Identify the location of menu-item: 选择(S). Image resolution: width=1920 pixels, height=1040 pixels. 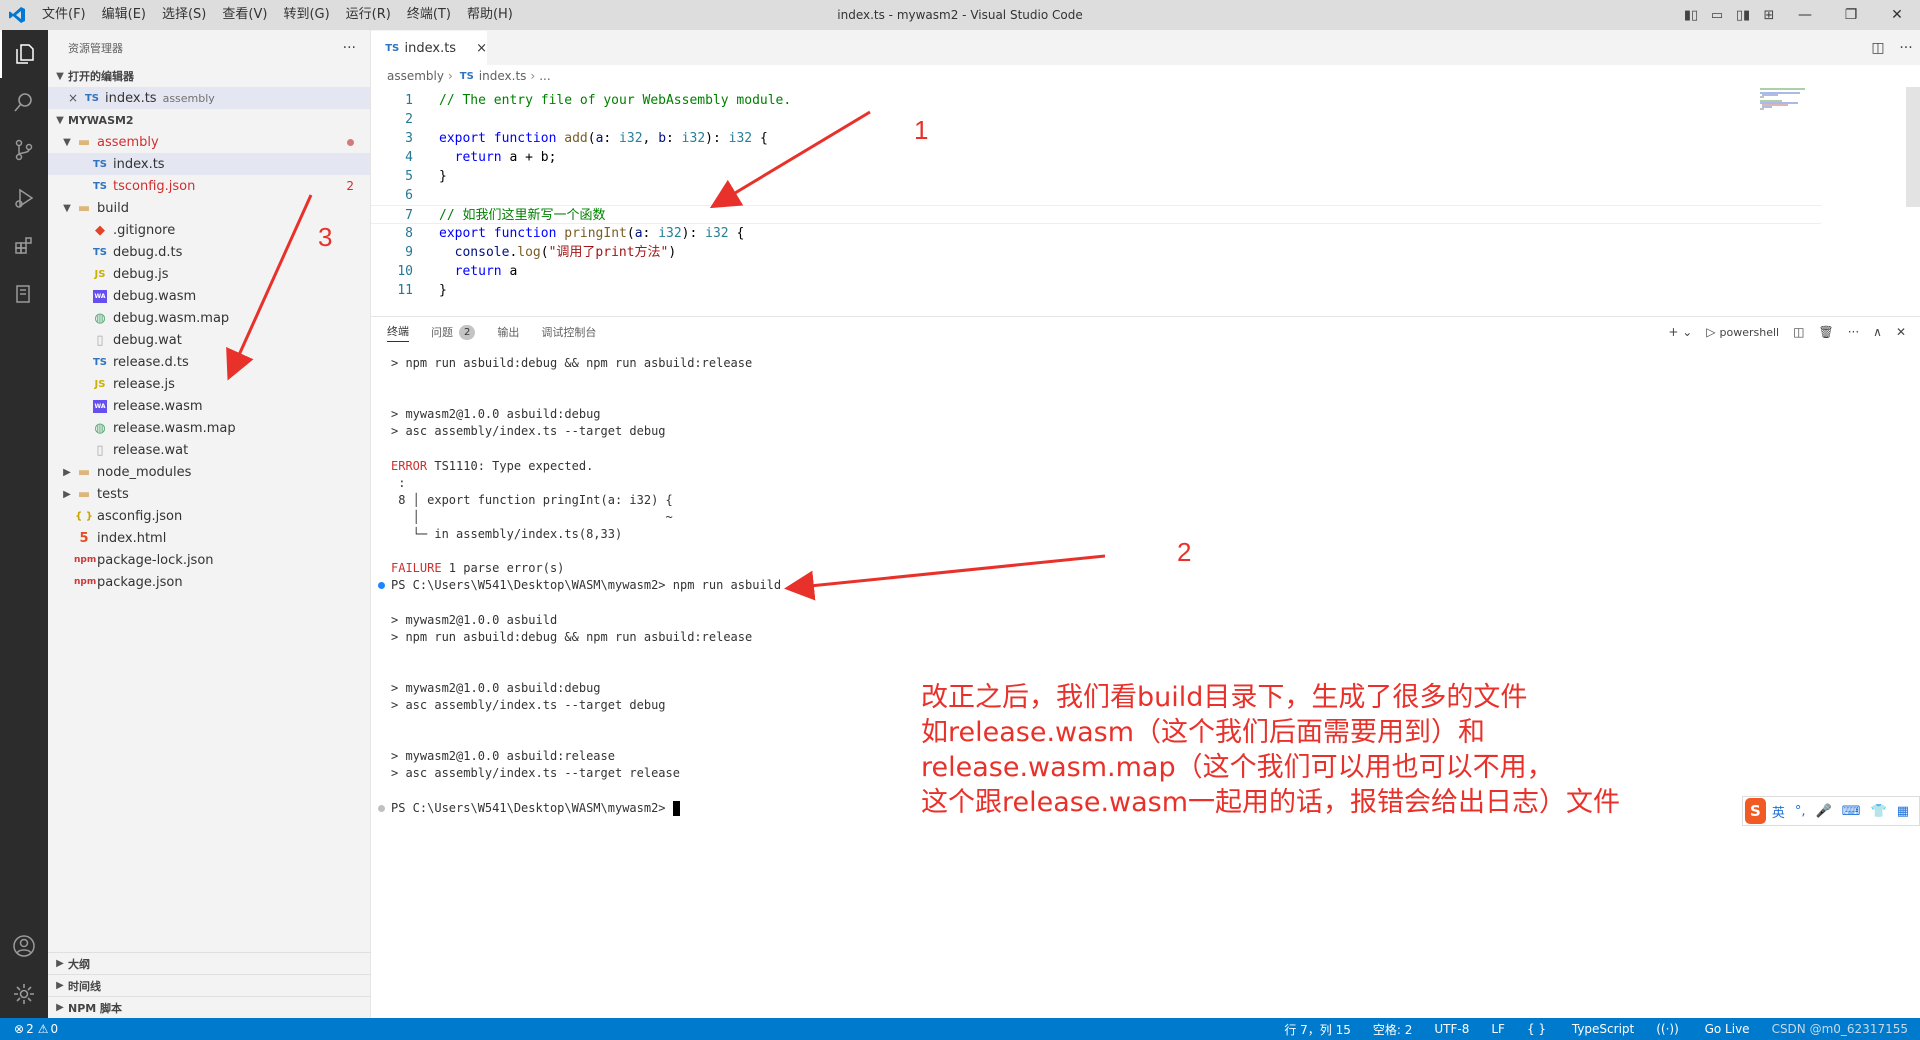
(184, 15).